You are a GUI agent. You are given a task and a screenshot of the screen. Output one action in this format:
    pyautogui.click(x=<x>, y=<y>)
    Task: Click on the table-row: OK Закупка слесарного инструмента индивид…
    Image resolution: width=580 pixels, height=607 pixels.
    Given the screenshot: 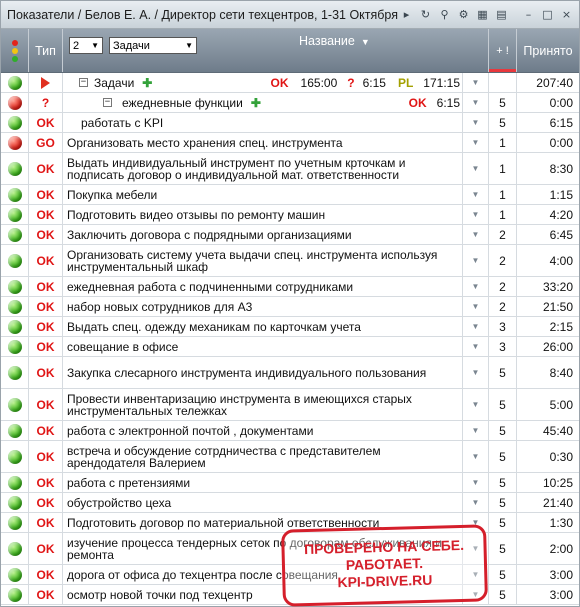 What is the action you would take?
    pyautogui.click(x=290, y=373)
    